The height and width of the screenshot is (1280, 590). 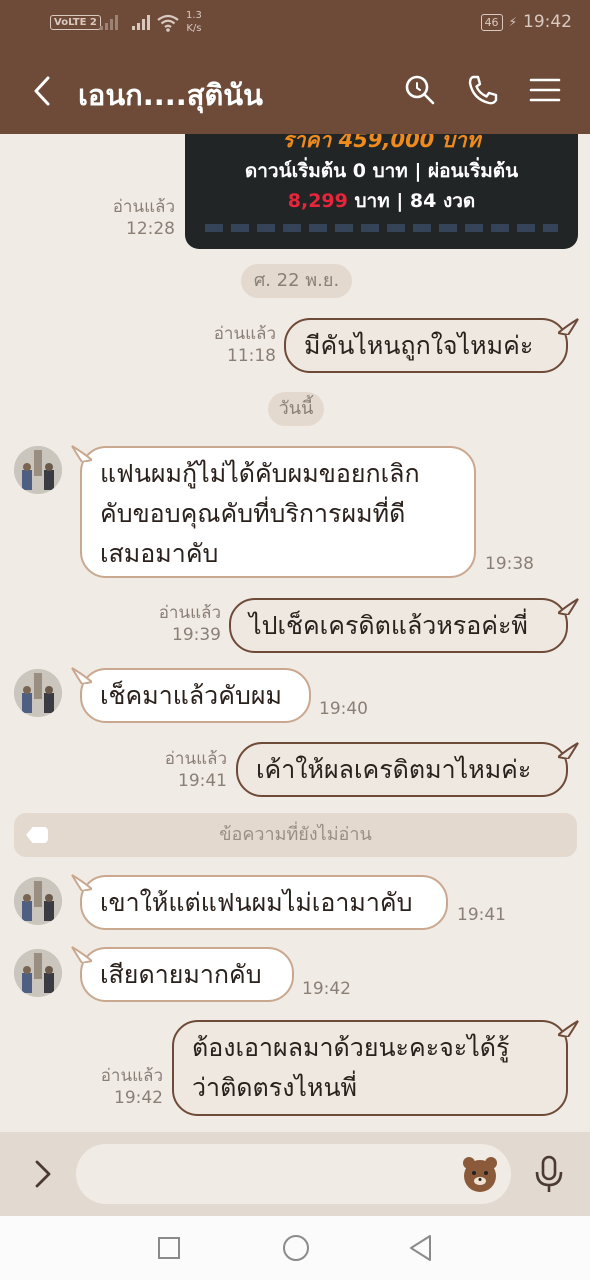 What do you see at coordinates (480, 1174) in the screenshot?
I see `sticker-bear-icon` at bounding box center [480, 1174].